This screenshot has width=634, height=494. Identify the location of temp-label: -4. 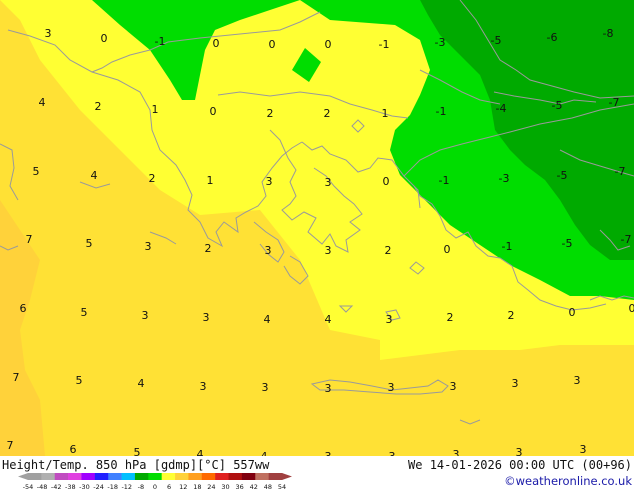
(501, 108).